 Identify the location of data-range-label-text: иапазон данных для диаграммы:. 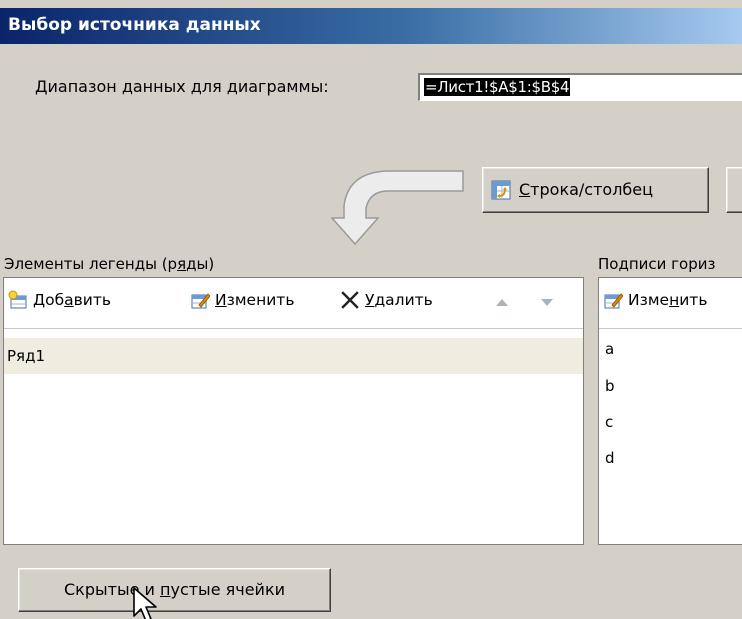
(188, 86).